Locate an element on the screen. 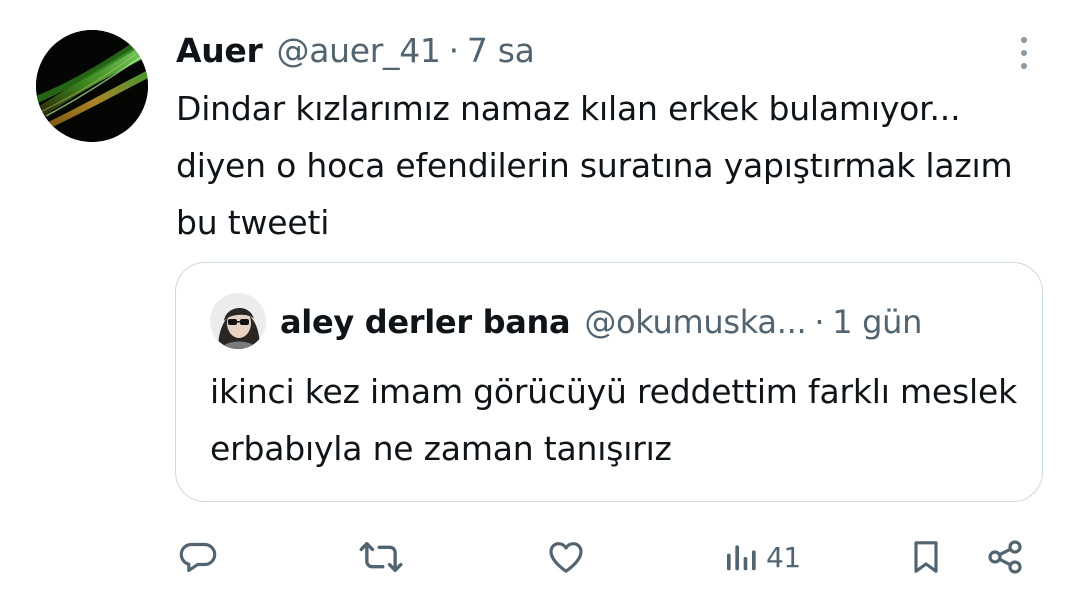  quoted-author-avatar is located at coordinates (238, 321).